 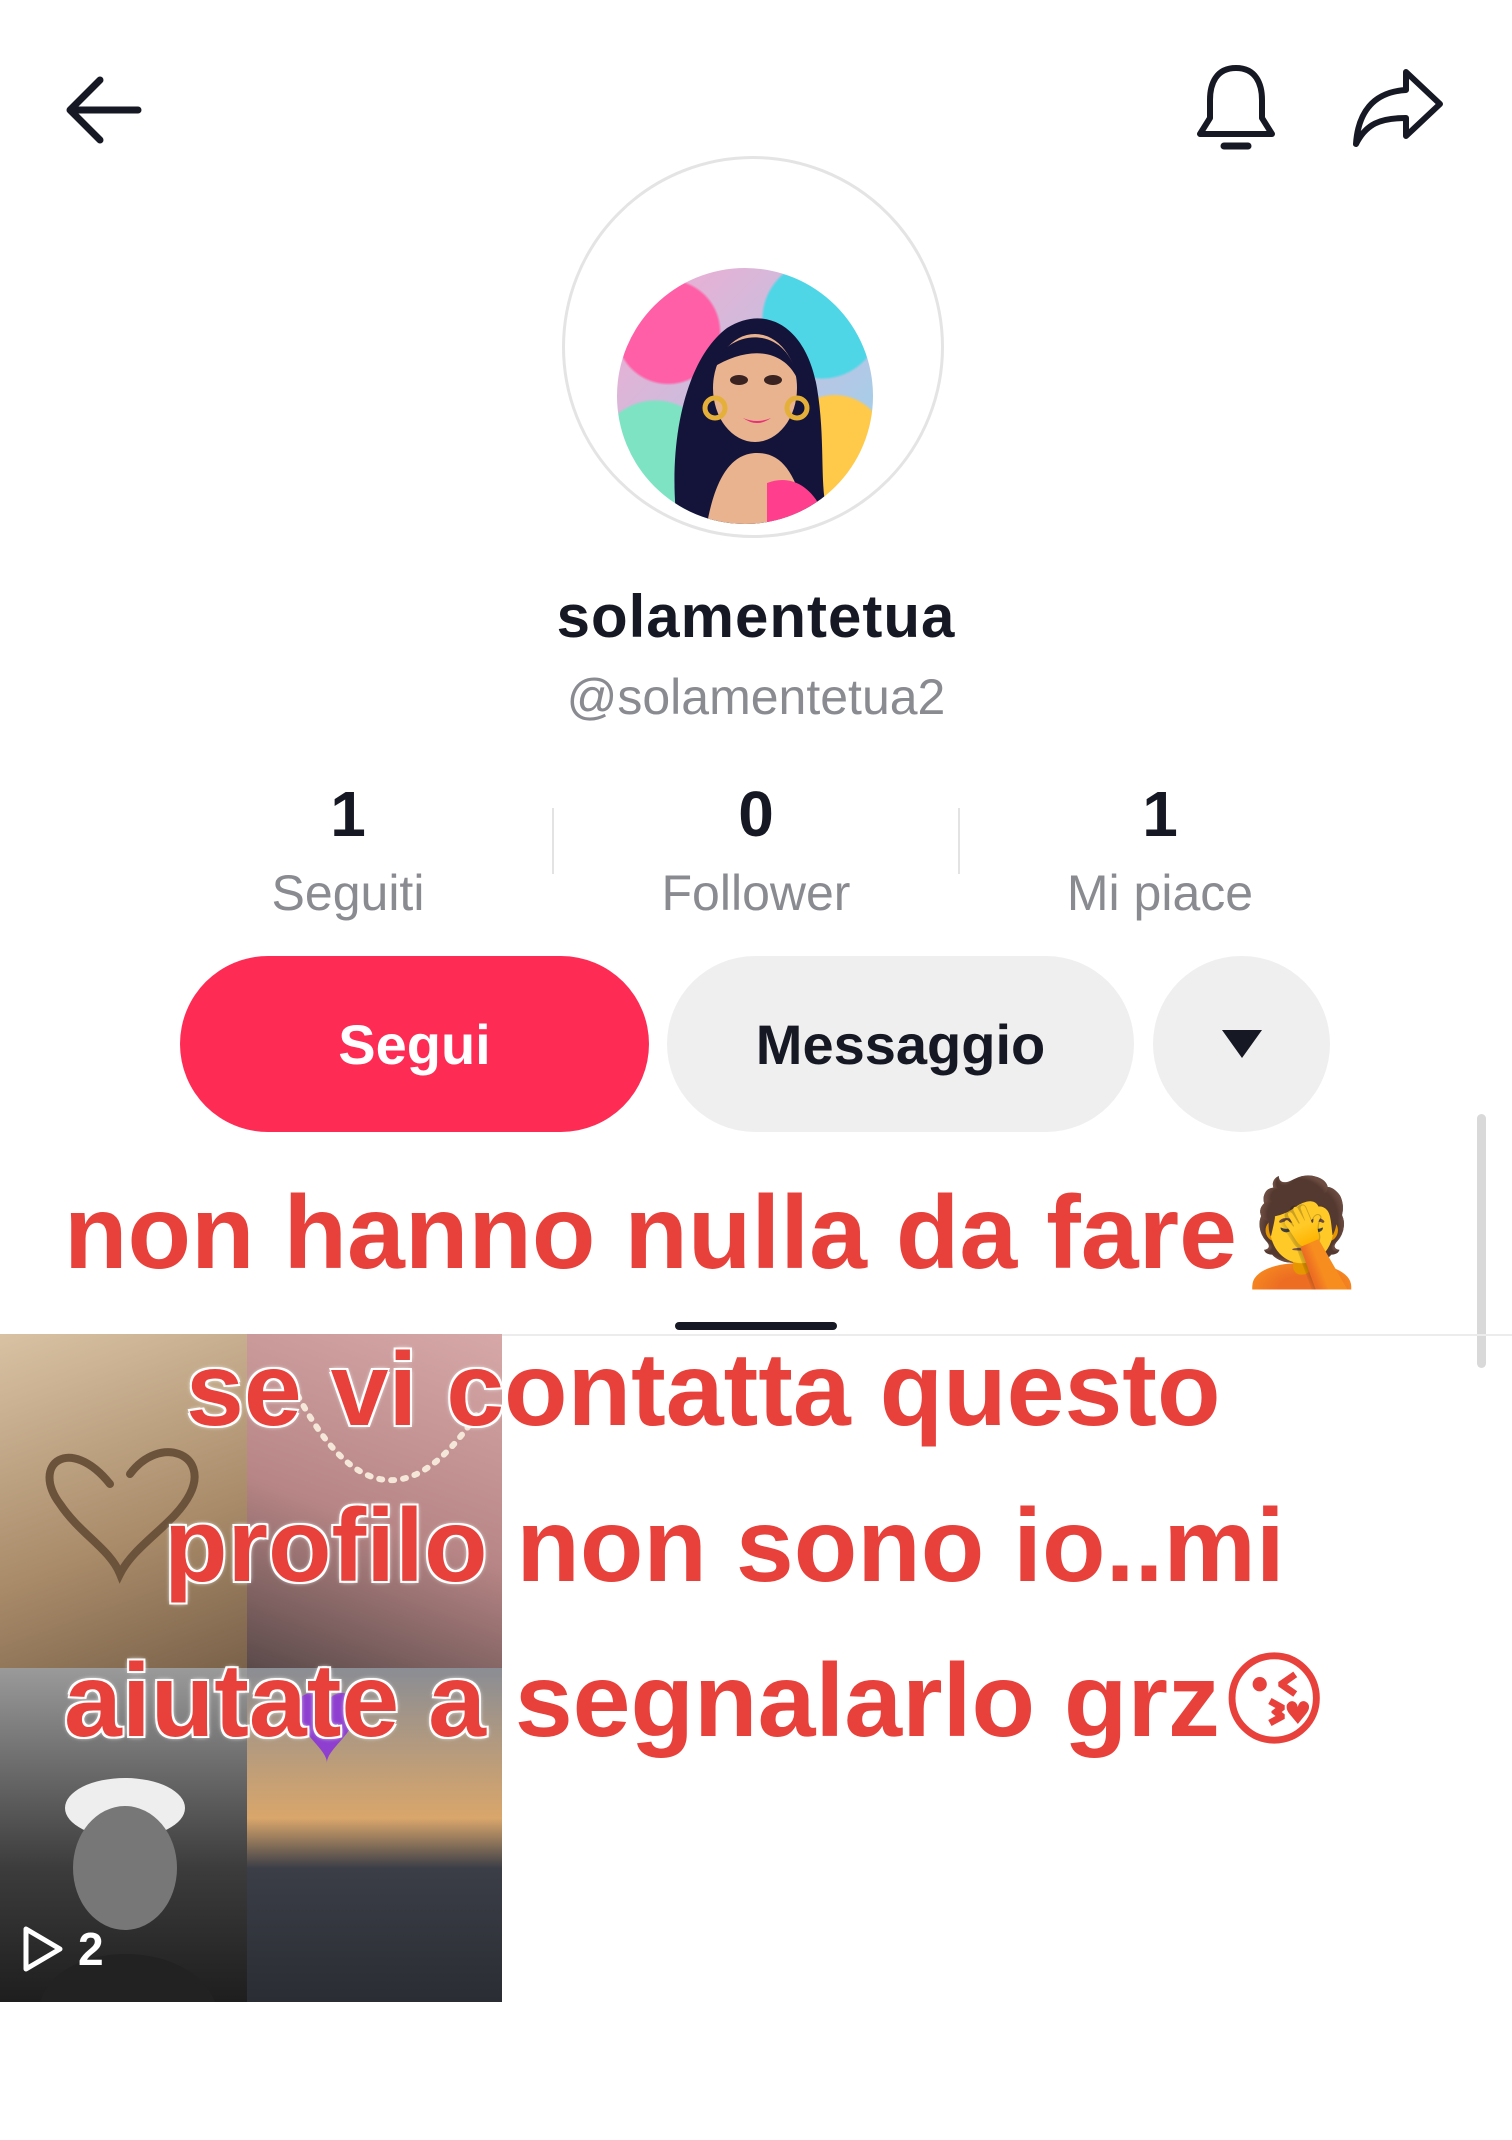 I want to click on stat-likes-label: Mi piace, so click(x=1160, y=893).